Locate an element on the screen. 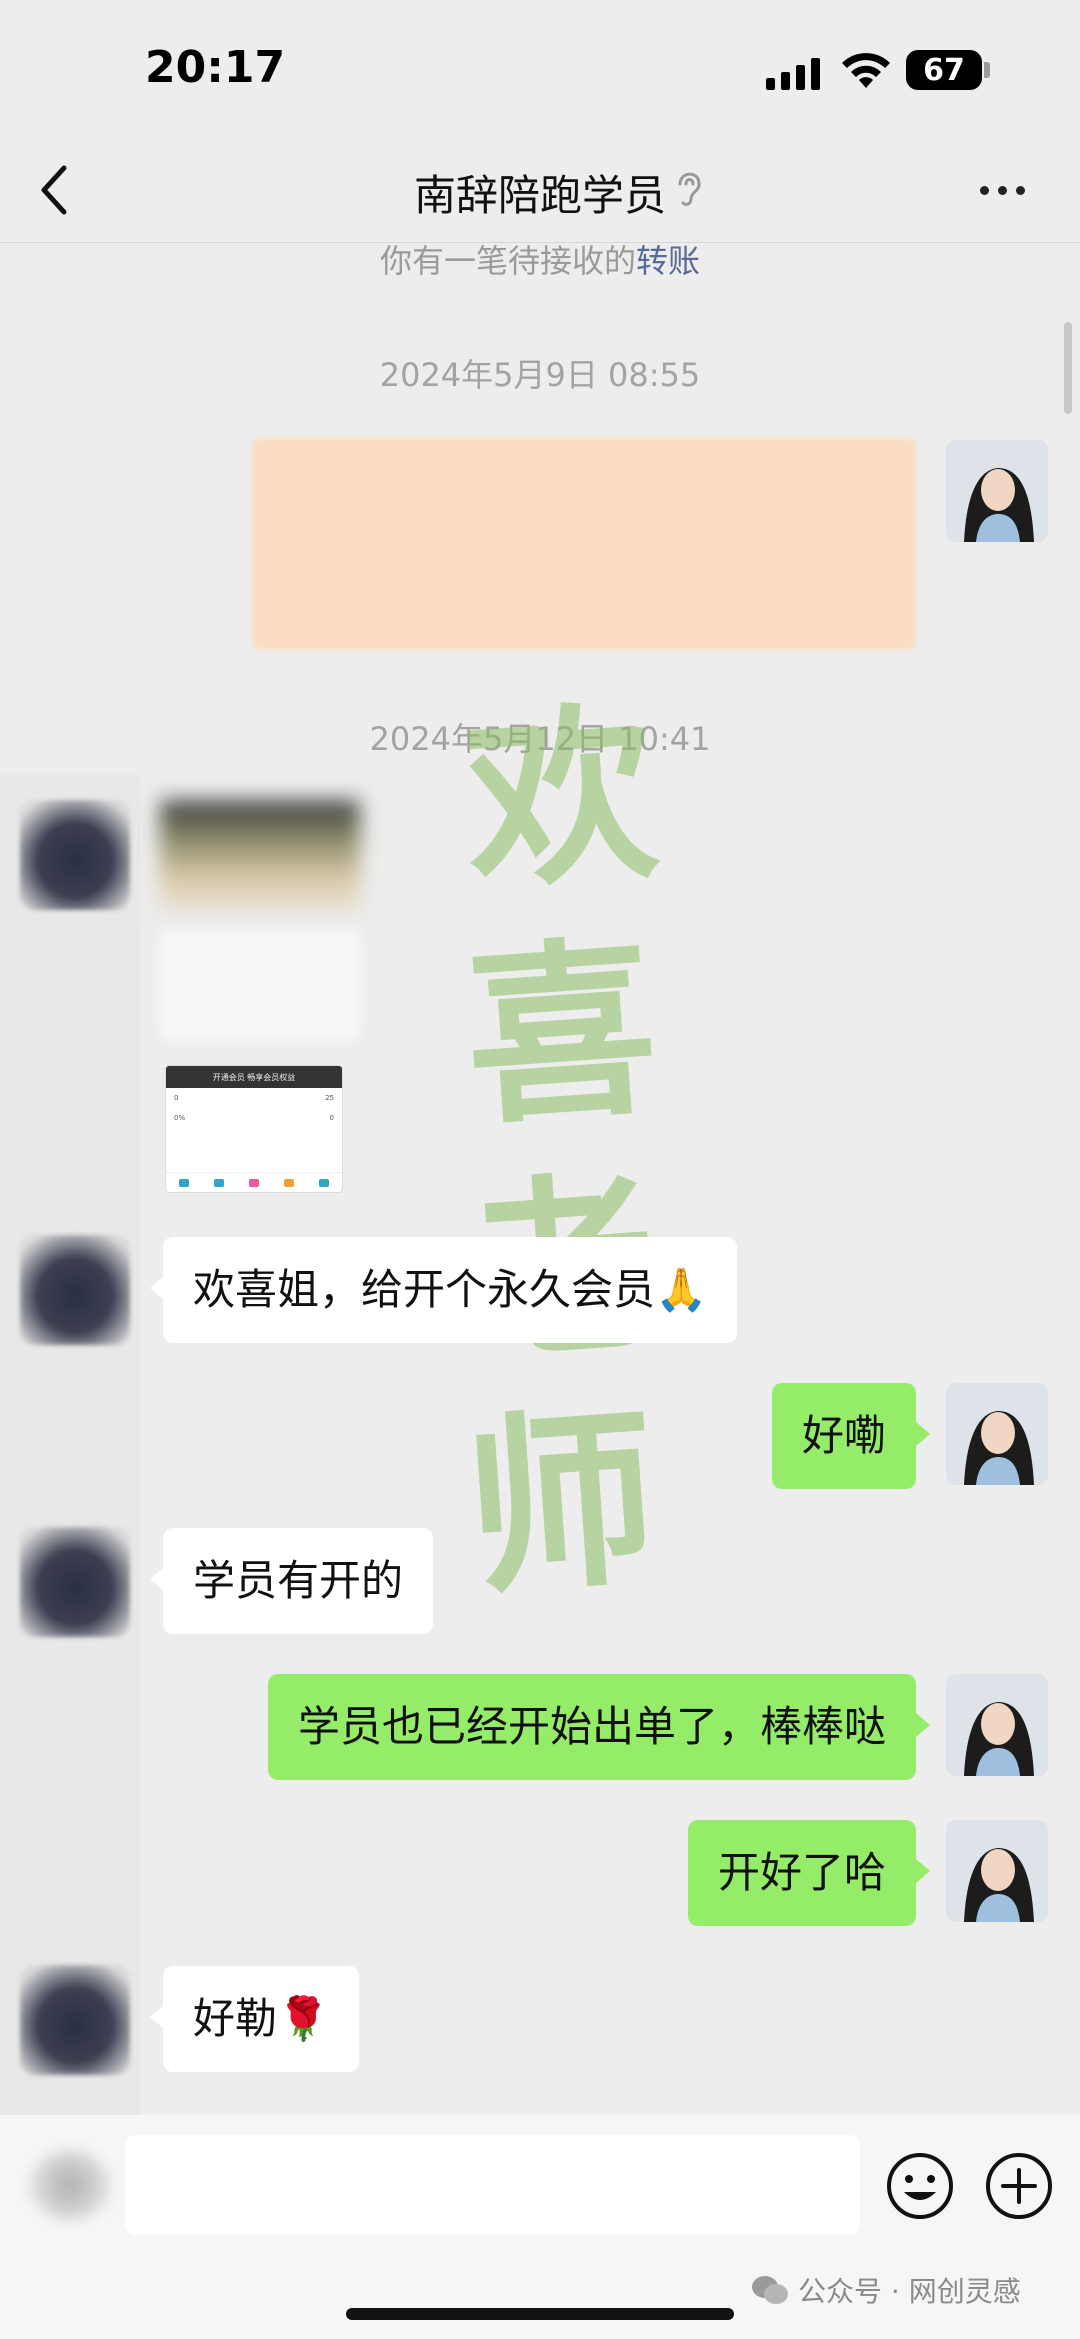 Image resolution: width=1080 pixels, height=2339 pixels. transfer-notice: 你有一笔待接收的转账 is located at coordinates (540, 259).